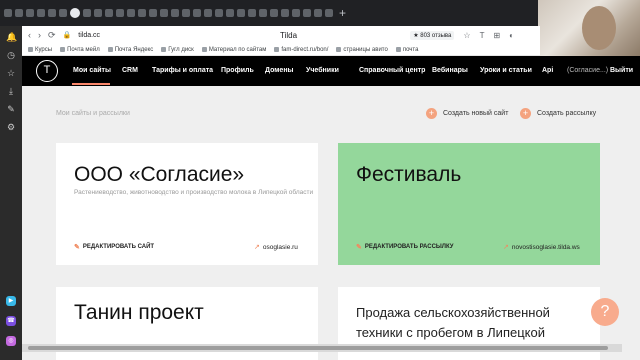  What do you see at coordinates (11, 37) in the screenshot?
I see `bell-icon: 🔔` at bounding box center [11, 37].